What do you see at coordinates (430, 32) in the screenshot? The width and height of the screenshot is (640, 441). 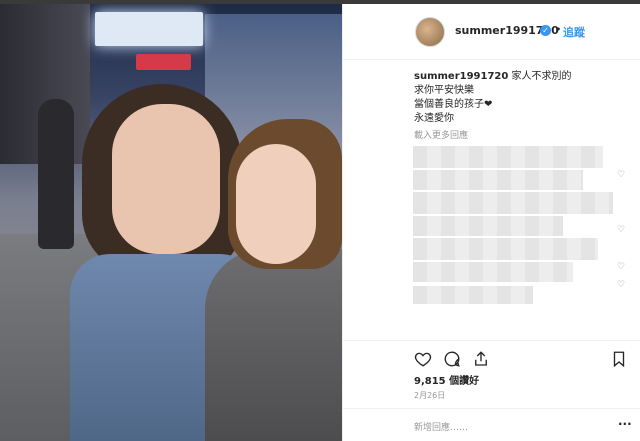 I see `avatar` at bounding box center [430, 32].